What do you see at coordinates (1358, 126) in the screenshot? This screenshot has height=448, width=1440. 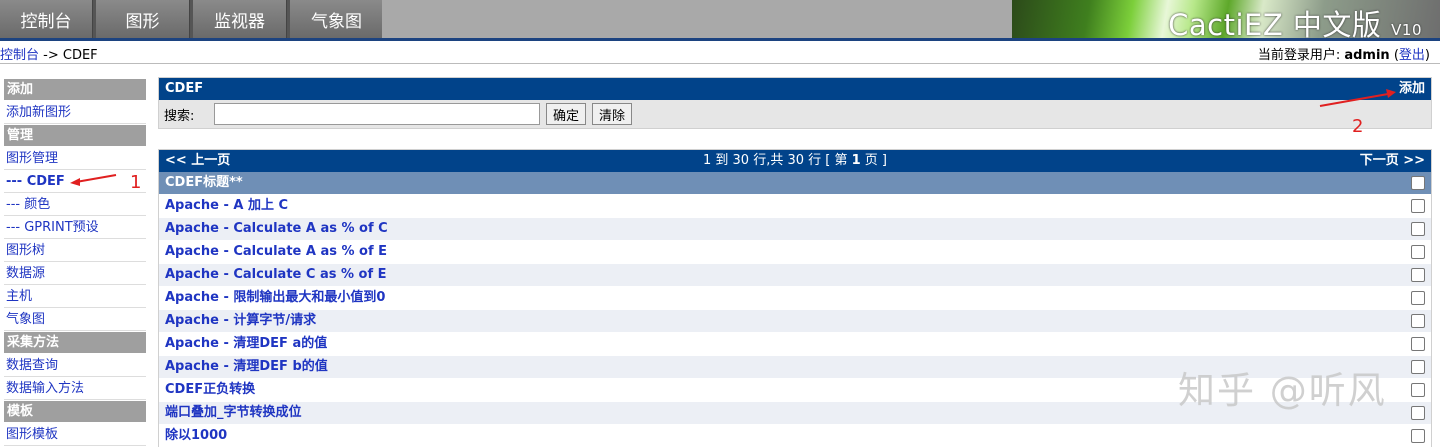 I see `annotation-label-2: 2` at bounding box center [1358, 126].